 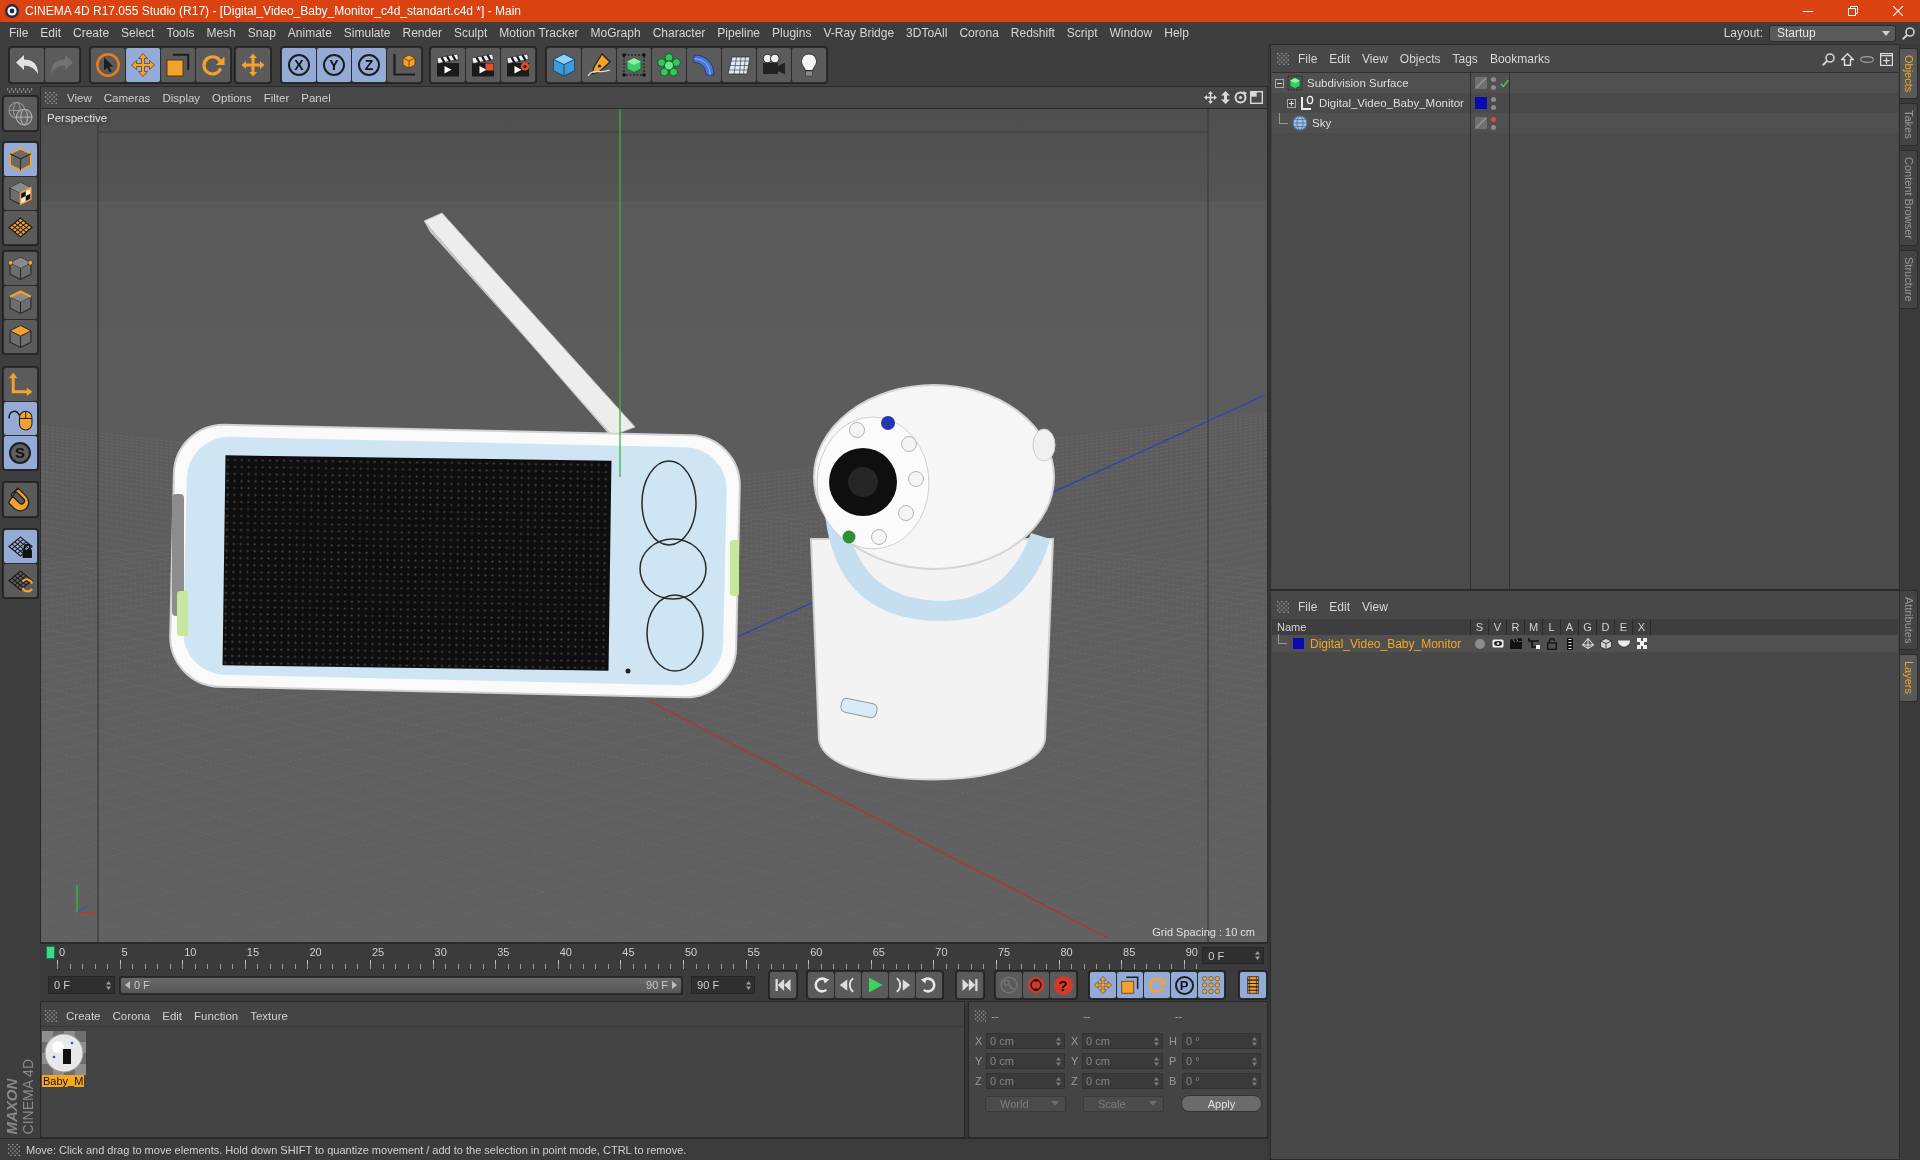 What do you see at coordinates (20, 546) in the screenshot?
I see `lock-workplane-button` at bounding box center [20, 546].